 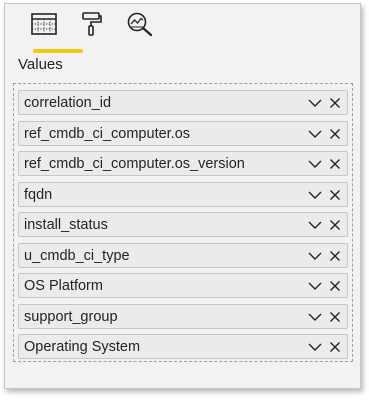 What do you see at coordinates (183, 316) in the screenshot?
I see `field-pill: support_group` at bounding box center [183, 316].